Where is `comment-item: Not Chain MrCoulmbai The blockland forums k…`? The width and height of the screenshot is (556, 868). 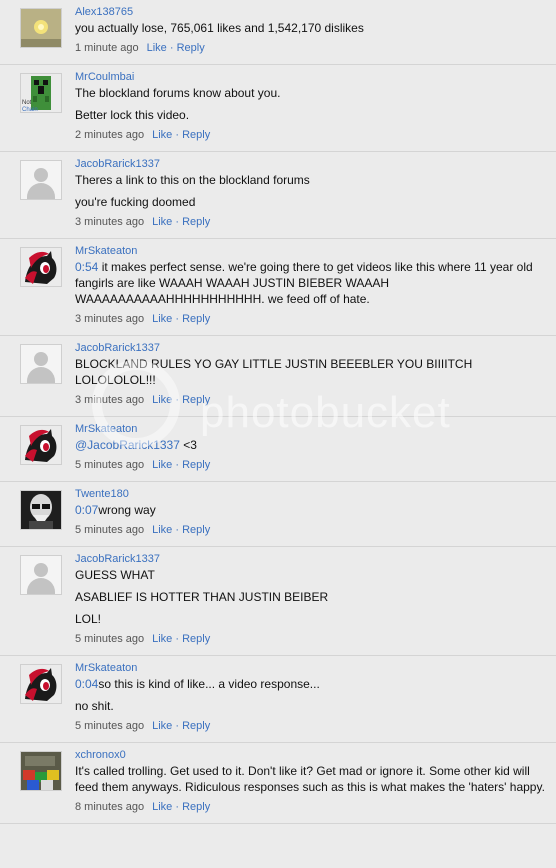
comment-item: Not Chain MrCoulmbai The blockland forums k… is located at coordinates (278, 108).